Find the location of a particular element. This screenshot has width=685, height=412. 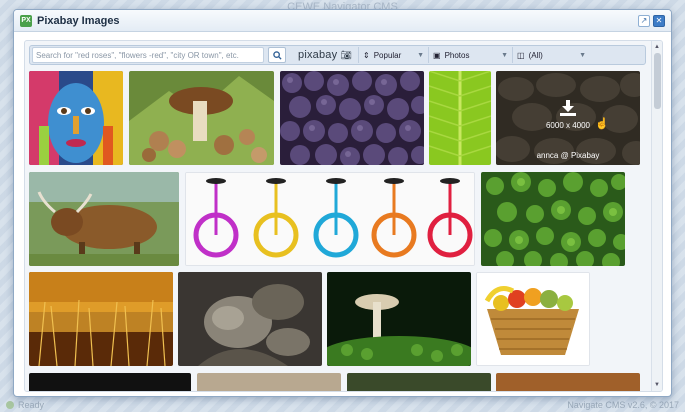

search-button is located at coordinates (277, 55).